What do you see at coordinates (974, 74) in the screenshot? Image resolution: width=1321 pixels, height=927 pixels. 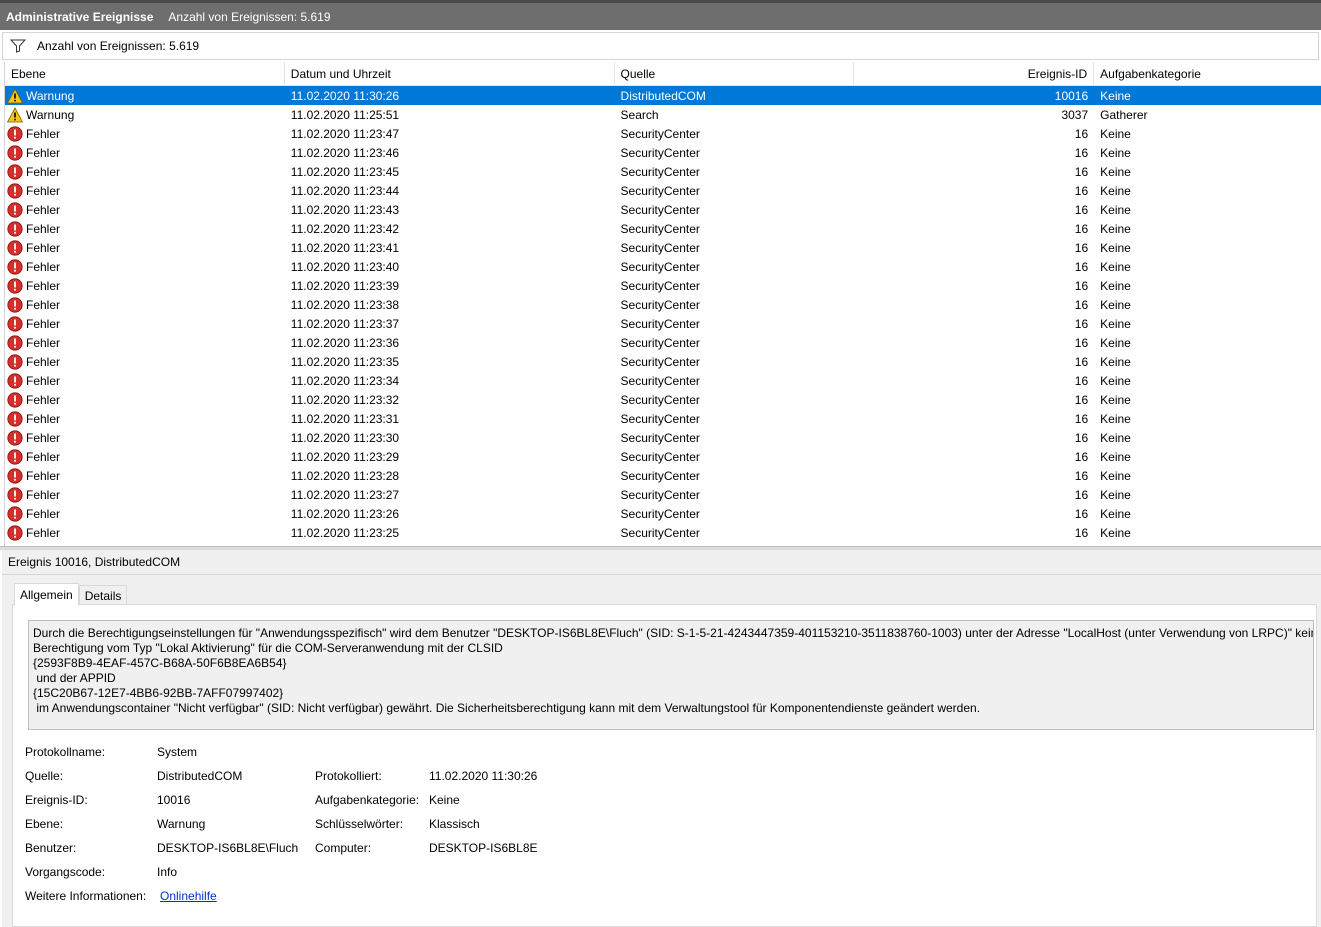 I see `column-header-eventid: Ereignis-ID` at bounding box center [974, 74].